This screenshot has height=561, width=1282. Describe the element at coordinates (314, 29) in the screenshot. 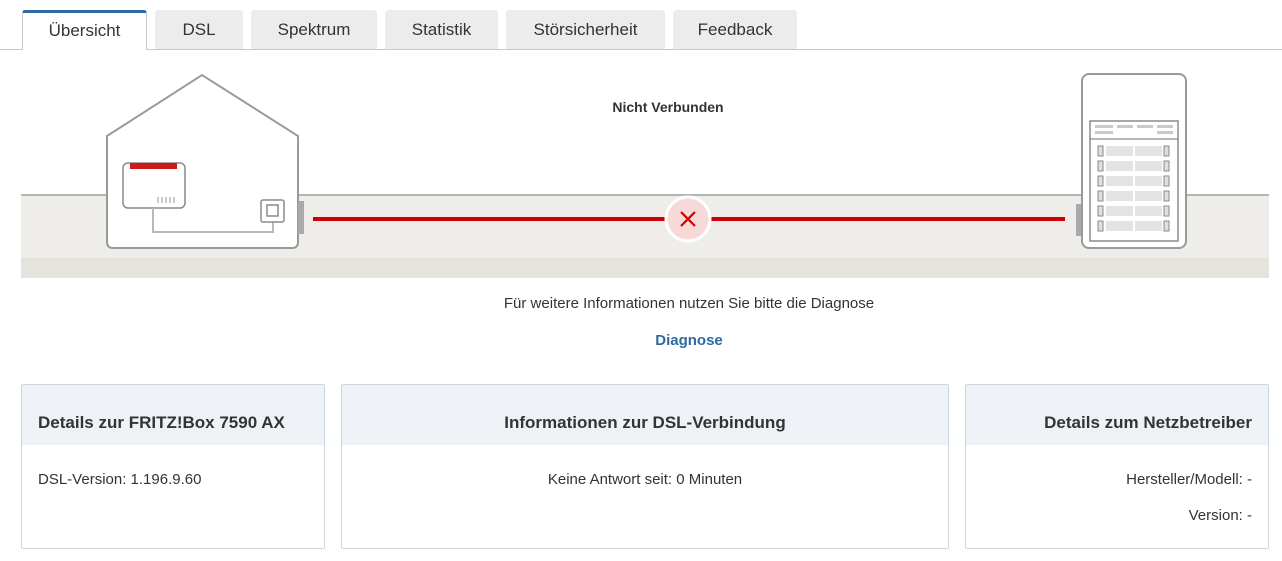

I see `tab-spektrum: Spektrum` at that location.